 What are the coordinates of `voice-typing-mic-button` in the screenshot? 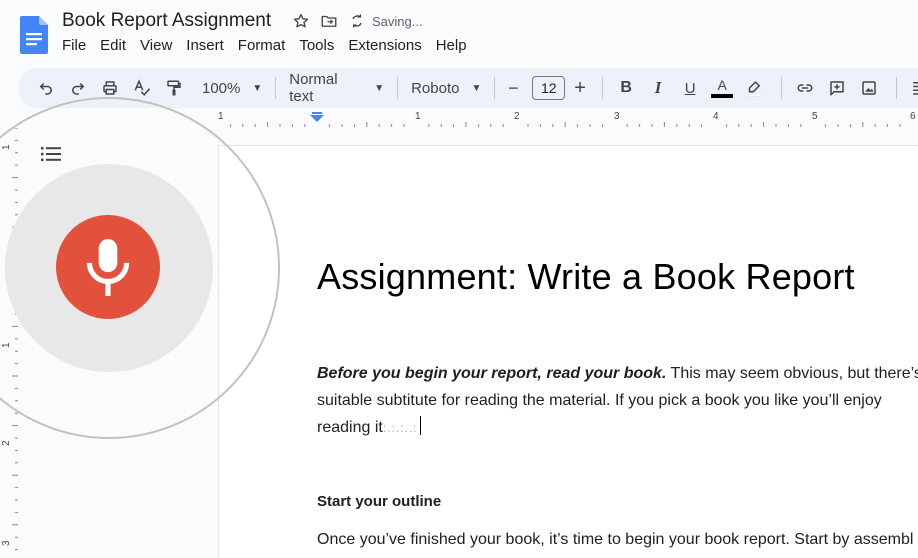 It's located at (108, 267).